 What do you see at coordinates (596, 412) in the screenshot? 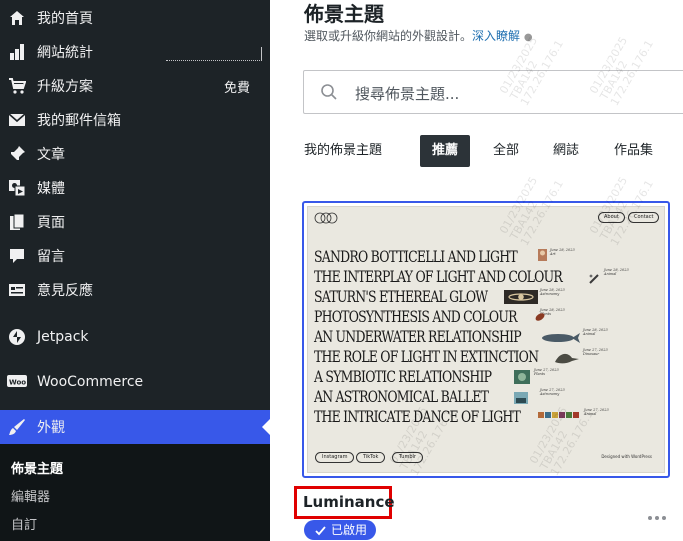
I see `preview-post-meta: June 27, 2023 Animal` at bounding box center [596, 412].